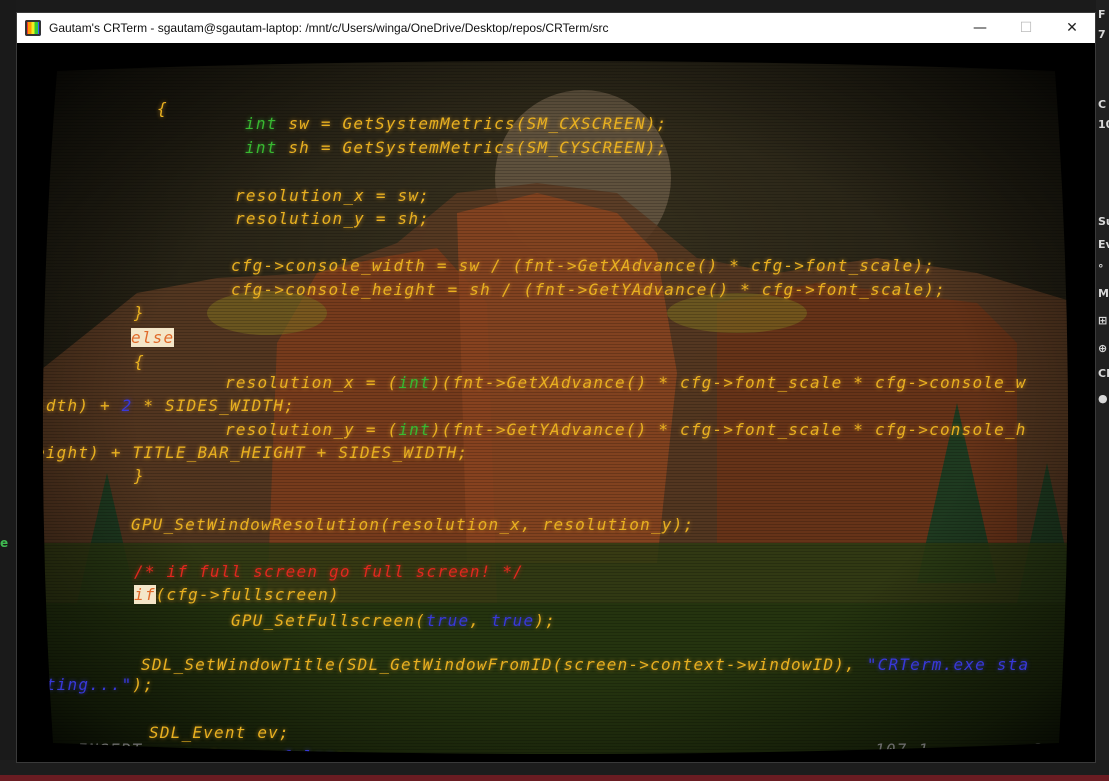 The width and height of the screenshot is (1109, 781). I want to click on code-token: eight) + TITLE_BAR_HEIGHT + SIDES_WIDTH;, so click(252, 452).